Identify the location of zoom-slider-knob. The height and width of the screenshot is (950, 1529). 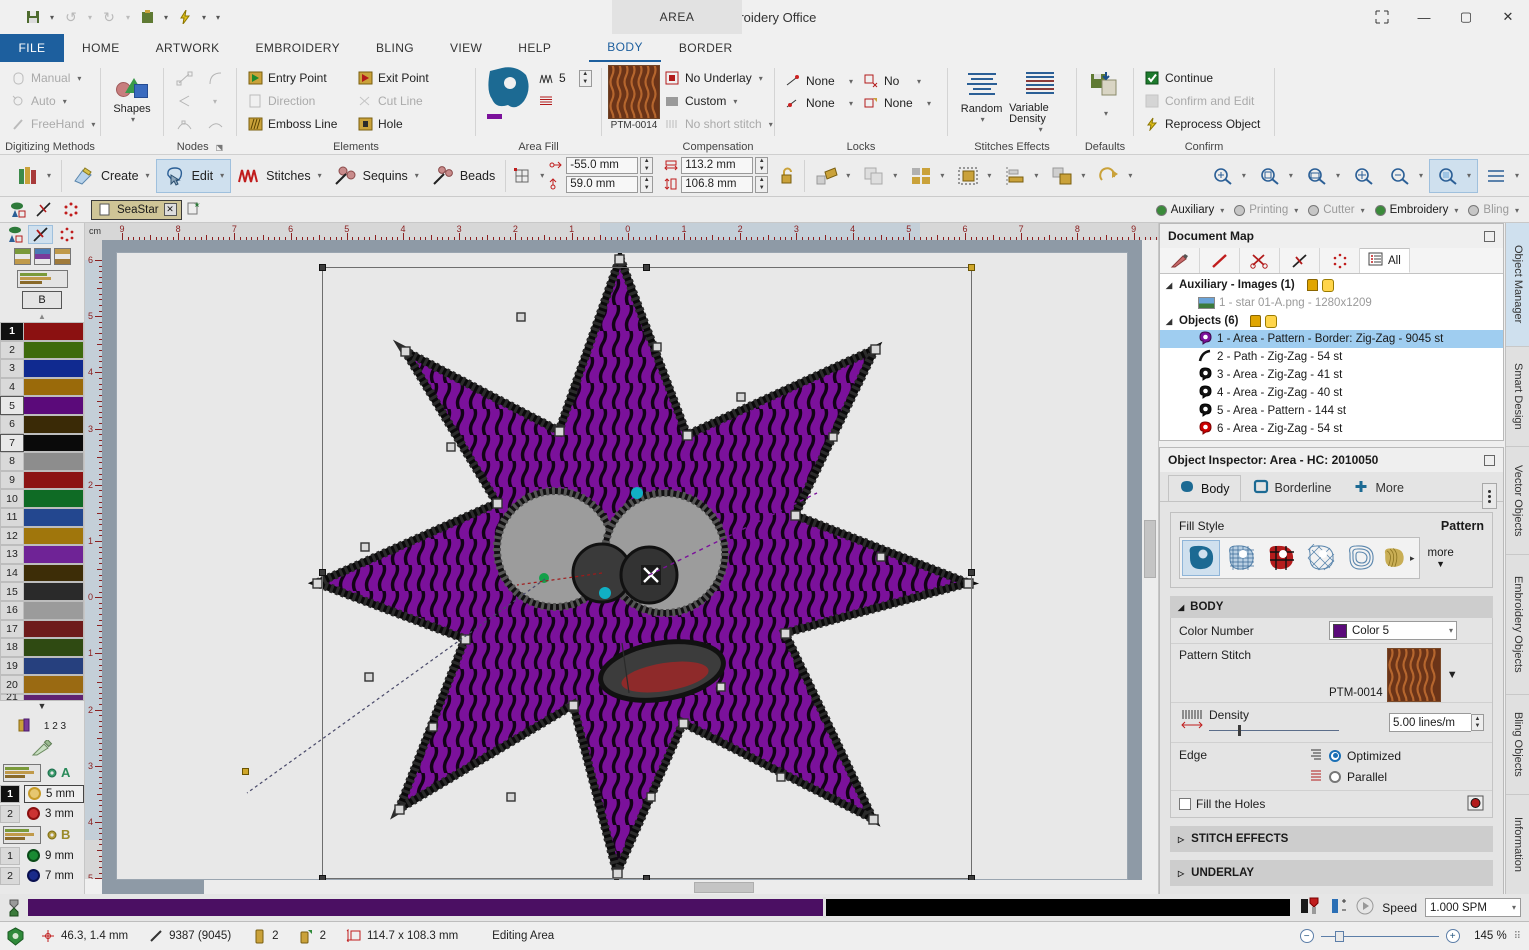
(1339, 936).